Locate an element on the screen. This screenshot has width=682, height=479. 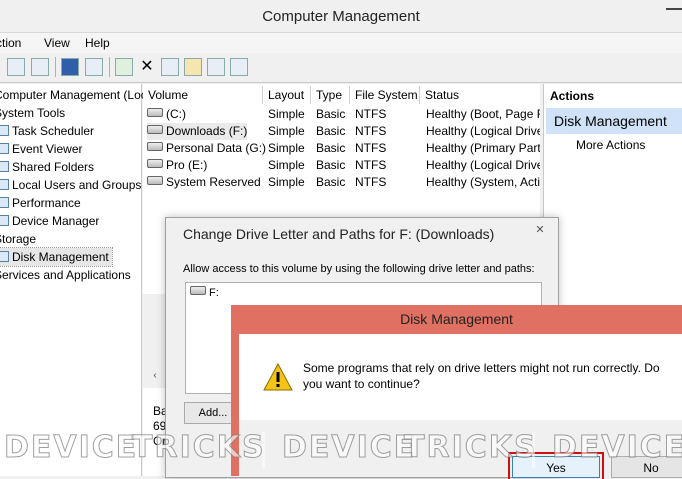
shared-folders-icon is located at coordinates (4, 166).